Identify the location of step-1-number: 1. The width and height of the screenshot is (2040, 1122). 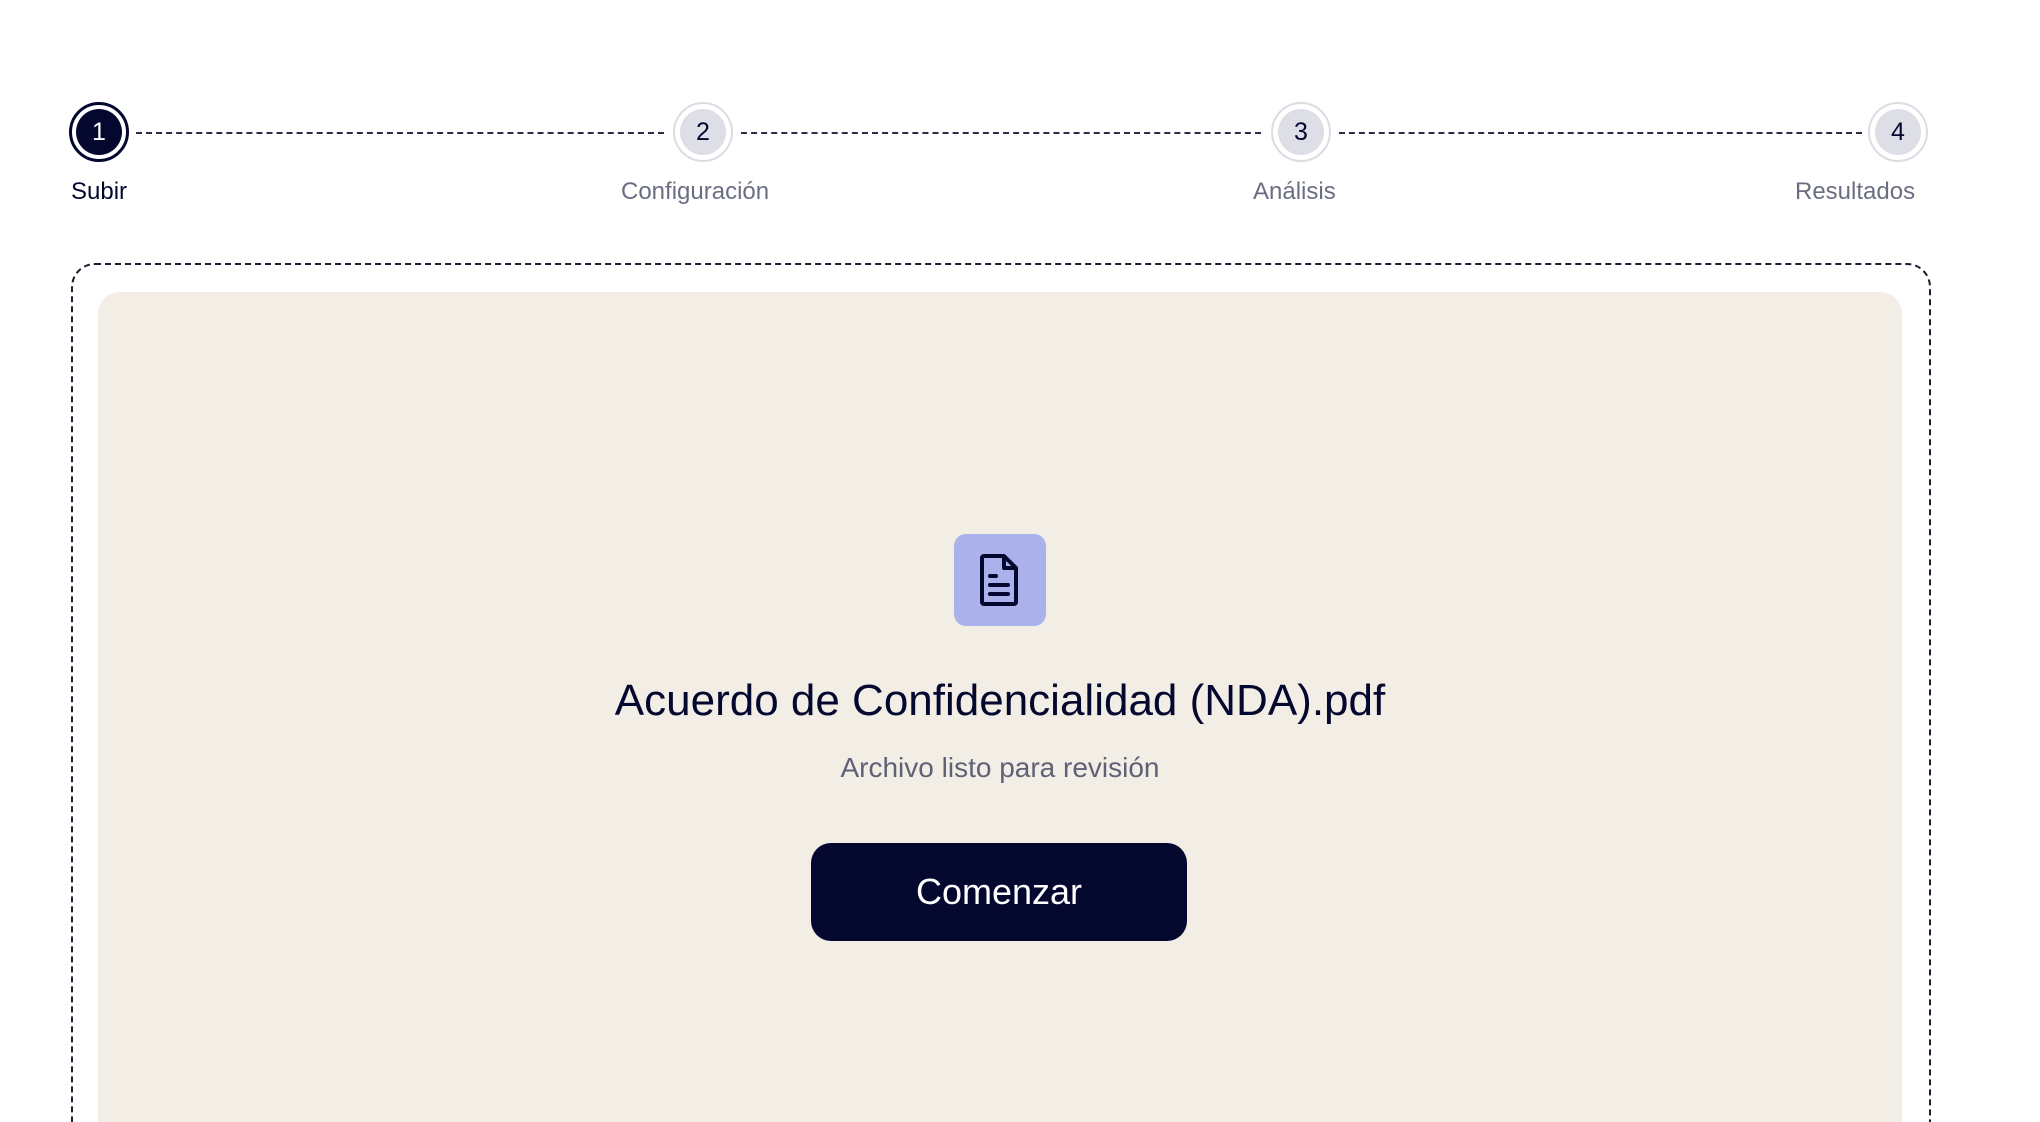
(99, 132).